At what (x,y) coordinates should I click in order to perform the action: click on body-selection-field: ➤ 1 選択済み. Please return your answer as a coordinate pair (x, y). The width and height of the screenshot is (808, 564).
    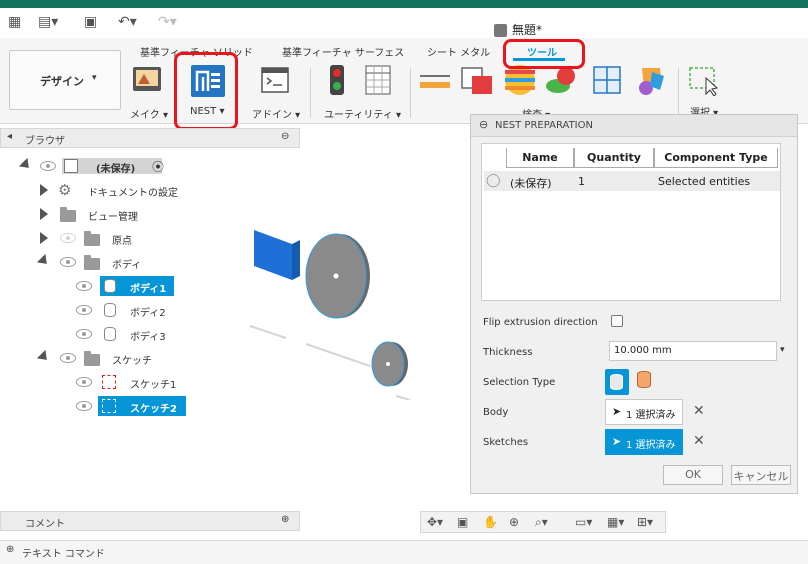
    Looking at the image, I should click on (644, 412).